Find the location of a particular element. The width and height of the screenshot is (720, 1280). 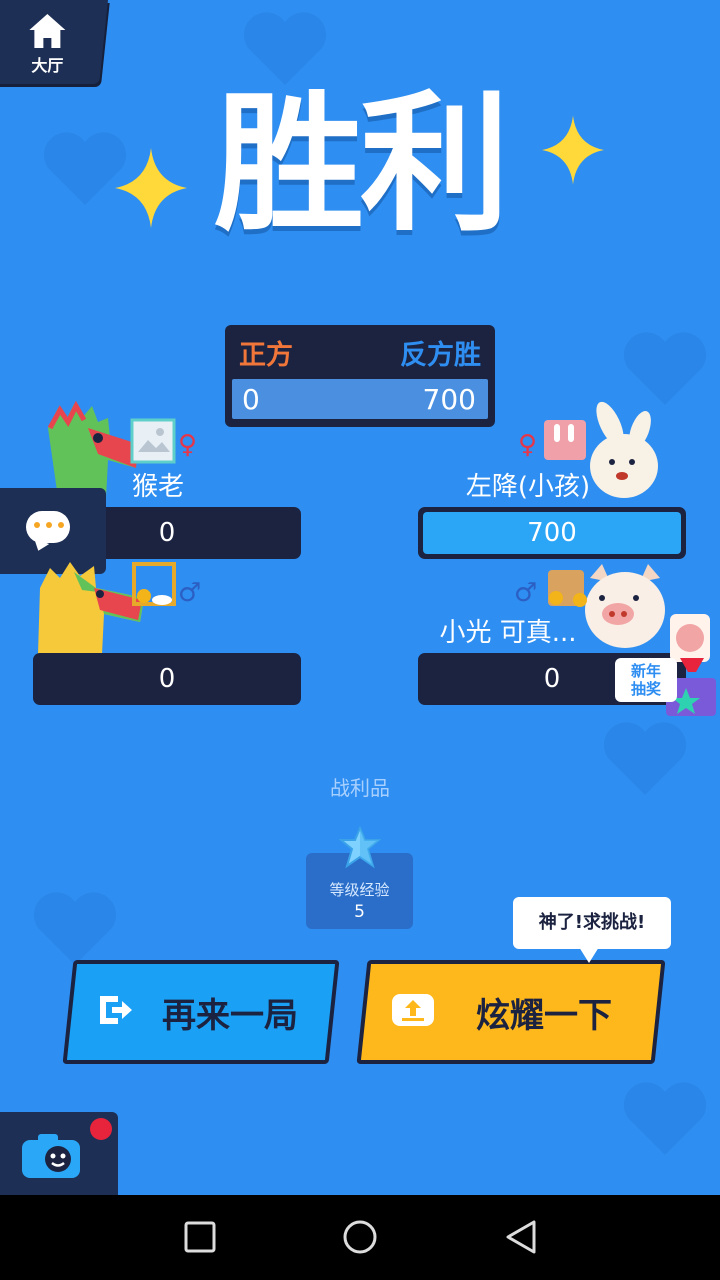

exit-icon is located at coordinates (116, 1010).